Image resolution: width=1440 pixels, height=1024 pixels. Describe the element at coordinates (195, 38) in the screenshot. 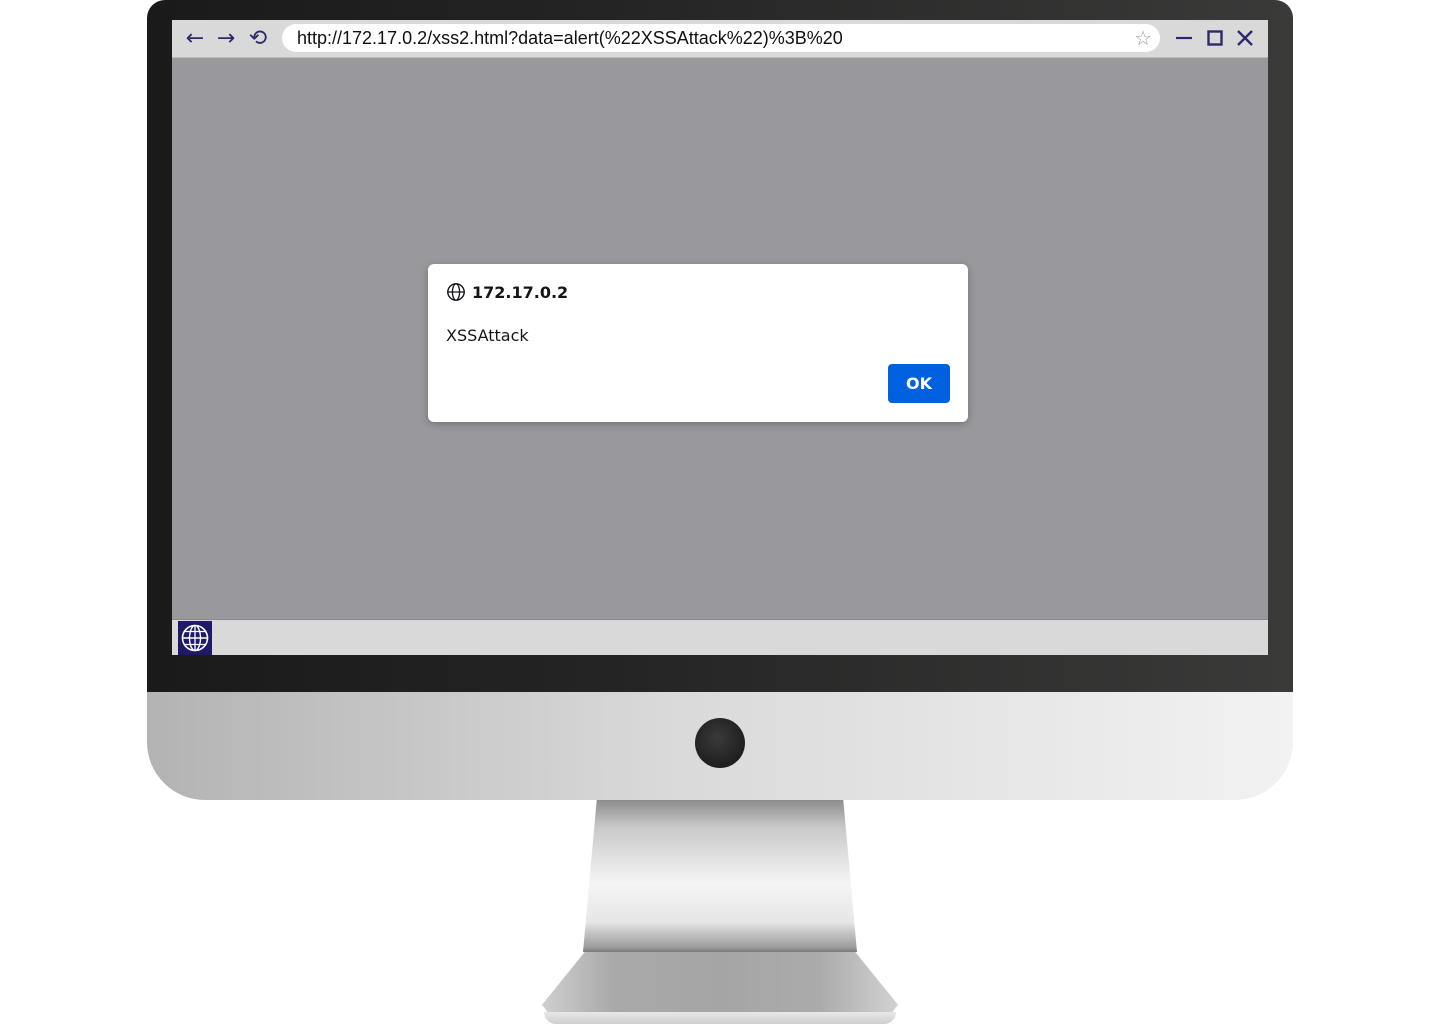

I see `back-arrow-icon: ←` at that location.